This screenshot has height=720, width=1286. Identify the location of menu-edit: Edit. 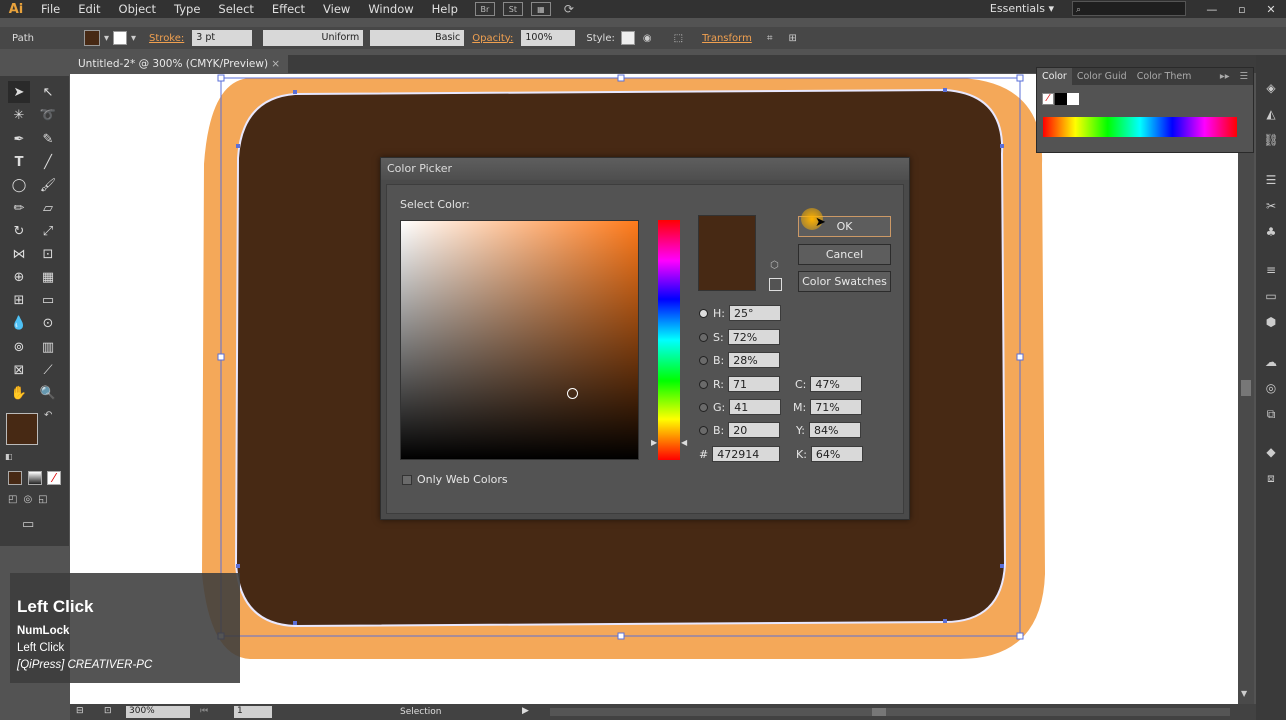
(89, 9).